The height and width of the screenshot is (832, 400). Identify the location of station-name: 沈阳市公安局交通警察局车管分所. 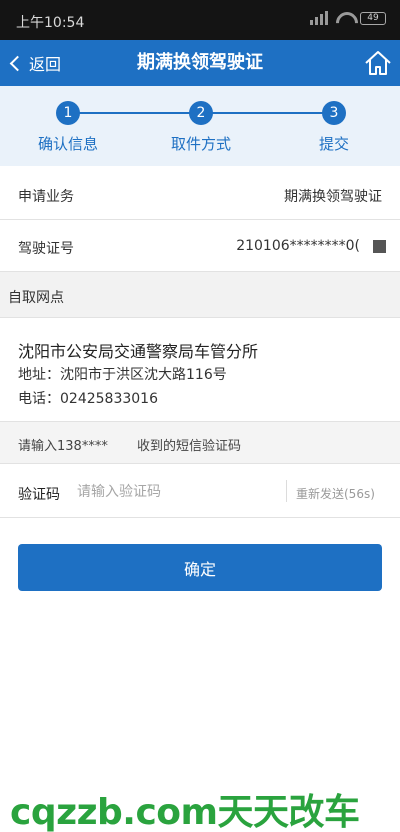
(138, 351).